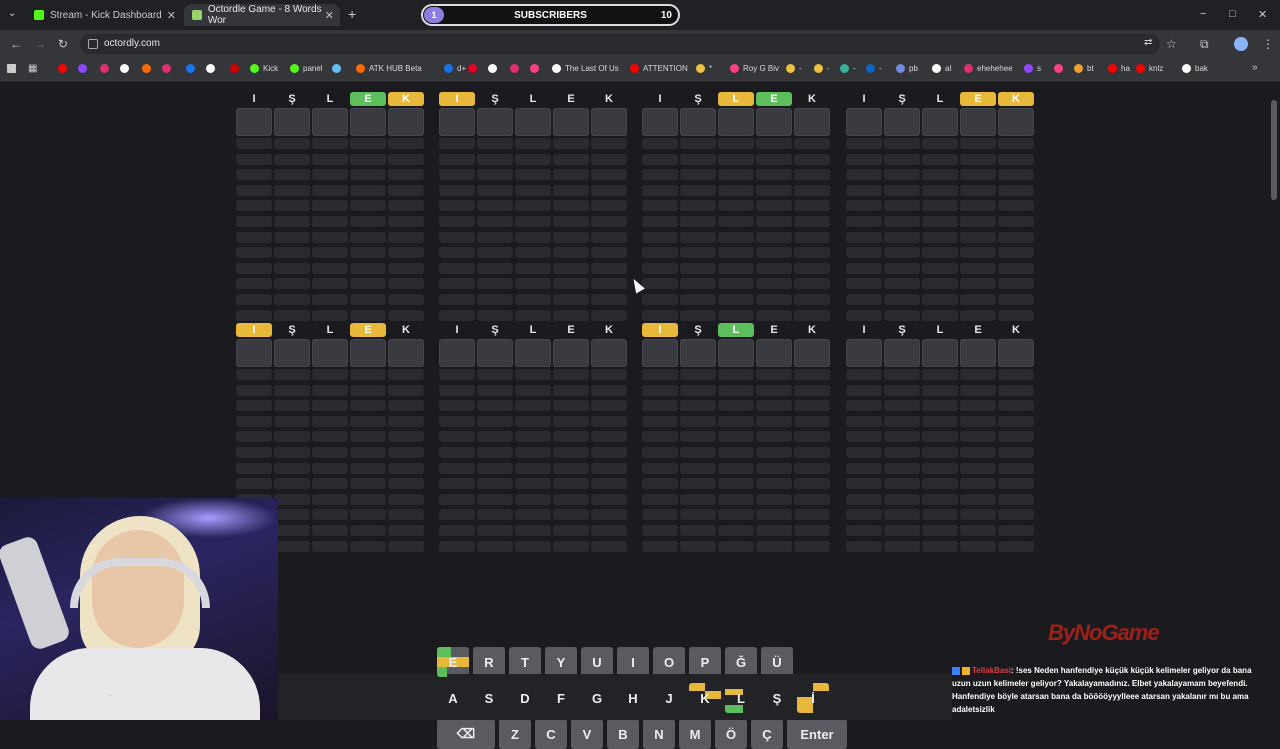 This screenshot has width=1280, height=749. What do you see at coordinates (695, 734) in the screenshot?
I see `key-m: M` at bounding box center [695, 734].